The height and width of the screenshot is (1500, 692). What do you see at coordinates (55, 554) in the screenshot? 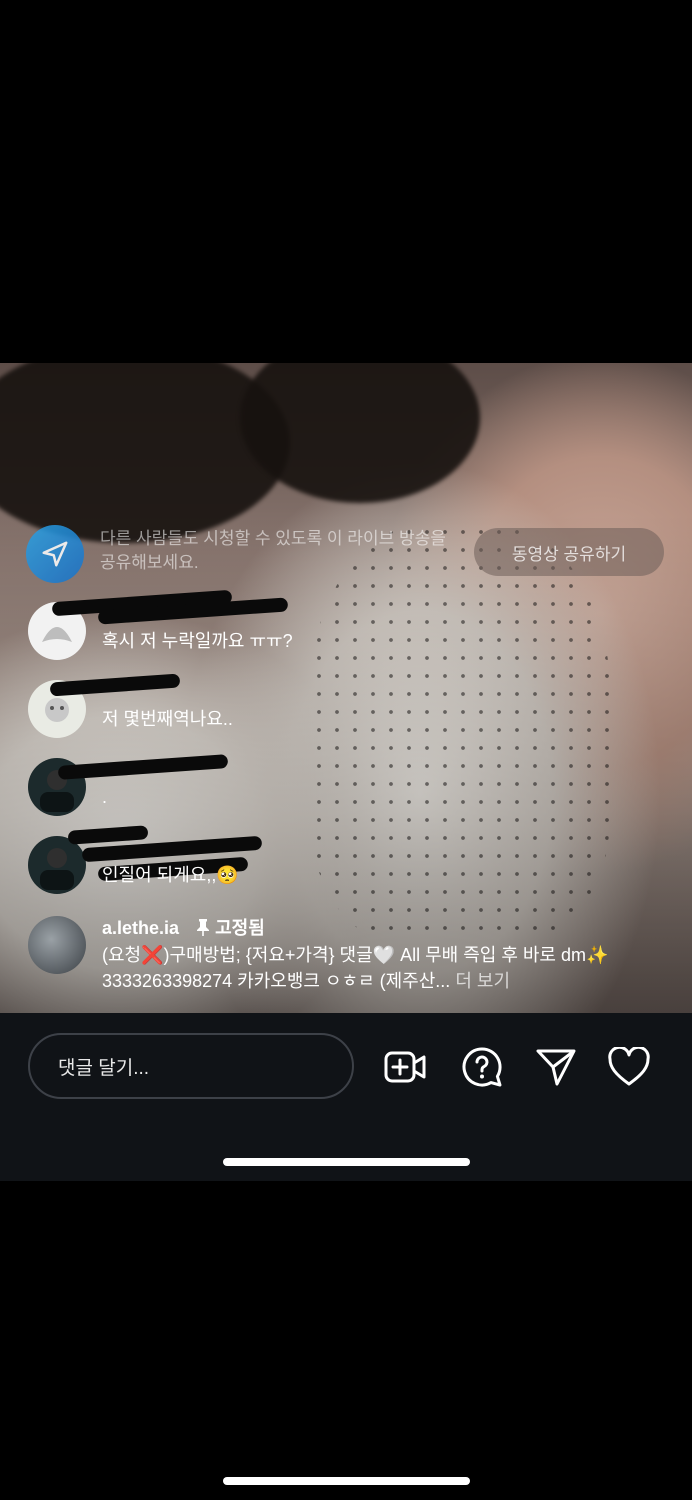
I see `paper-plane-icon` at bounding box center [55, 554].